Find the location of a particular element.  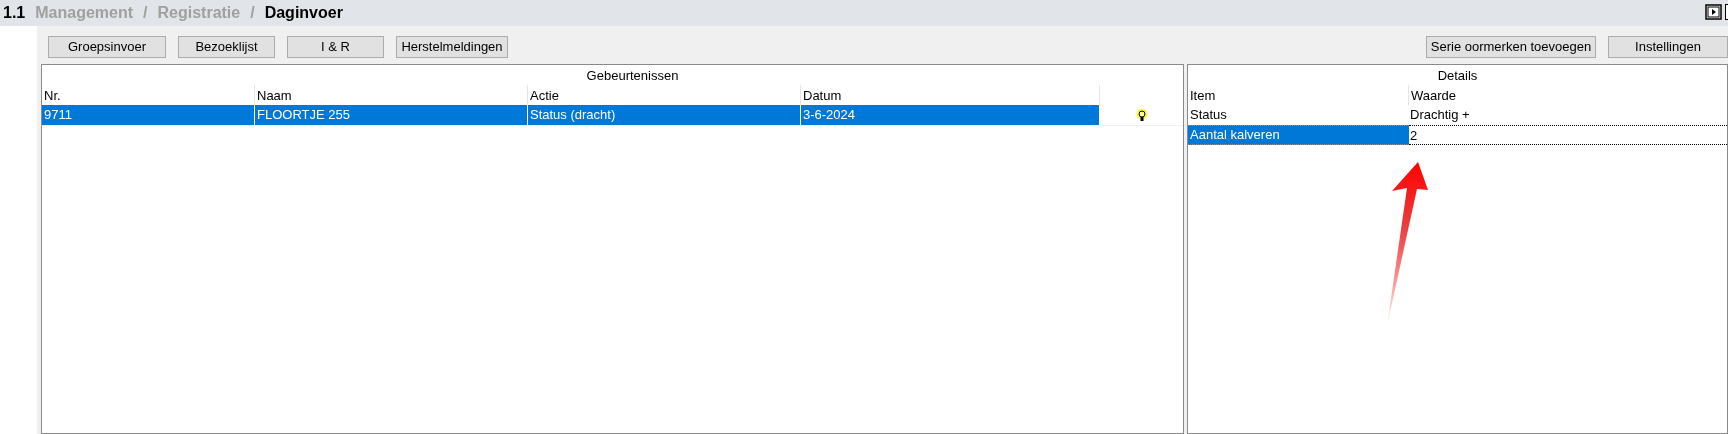

column-header: Waarde is located at coordinates (1568, 95).